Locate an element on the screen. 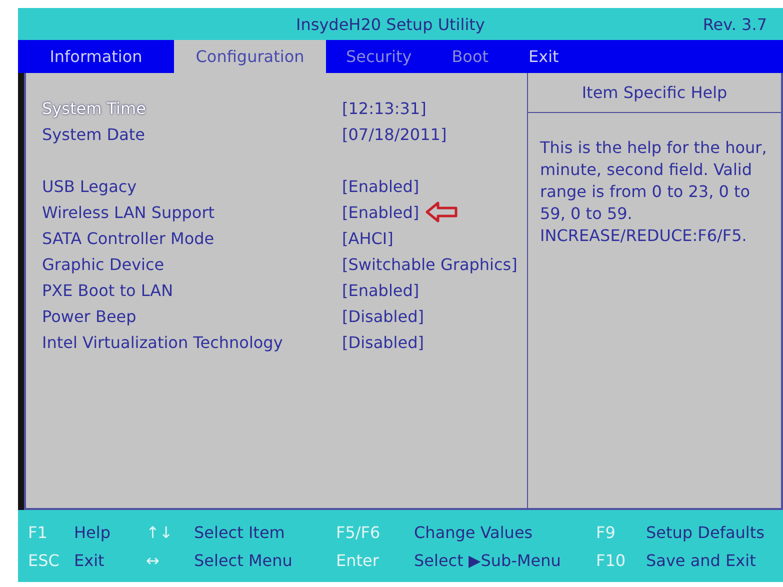  key-label: F9 is located at coordinates (606, 532).